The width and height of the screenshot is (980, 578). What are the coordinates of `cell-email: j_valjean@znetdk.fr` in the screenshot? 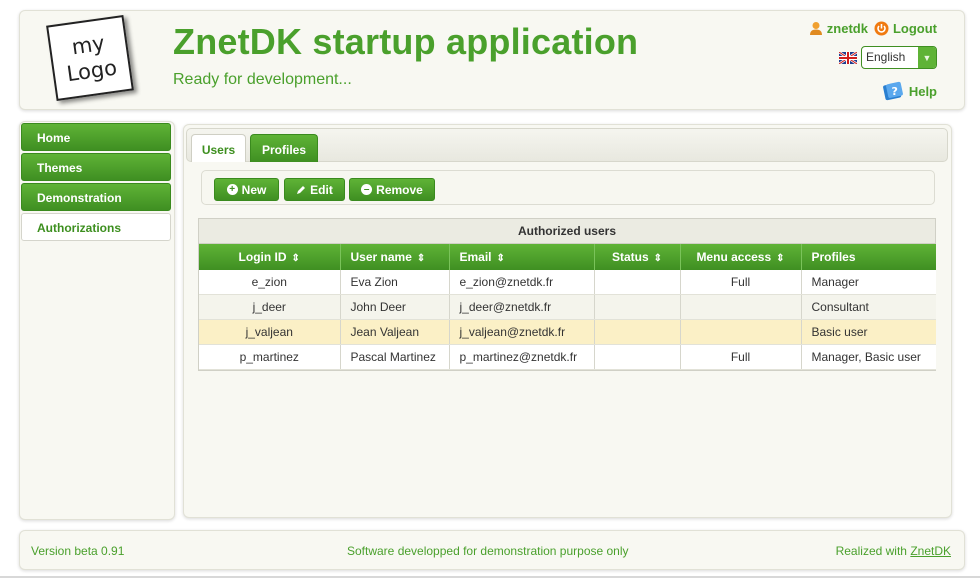 It's located at (522, 332).